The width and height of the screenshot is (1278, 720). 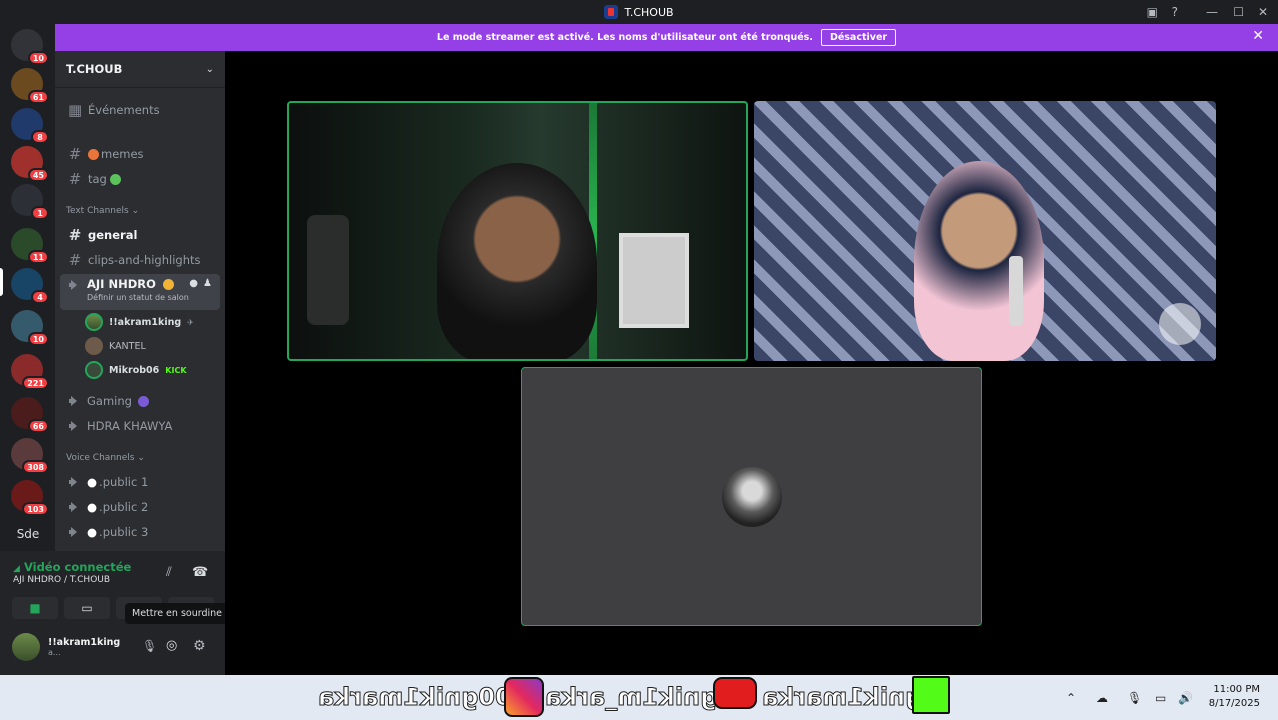 What do you see at coordinates (30, 246) in the screenshot?
I see `server-icon: 11` at bounding box center [30, 246].